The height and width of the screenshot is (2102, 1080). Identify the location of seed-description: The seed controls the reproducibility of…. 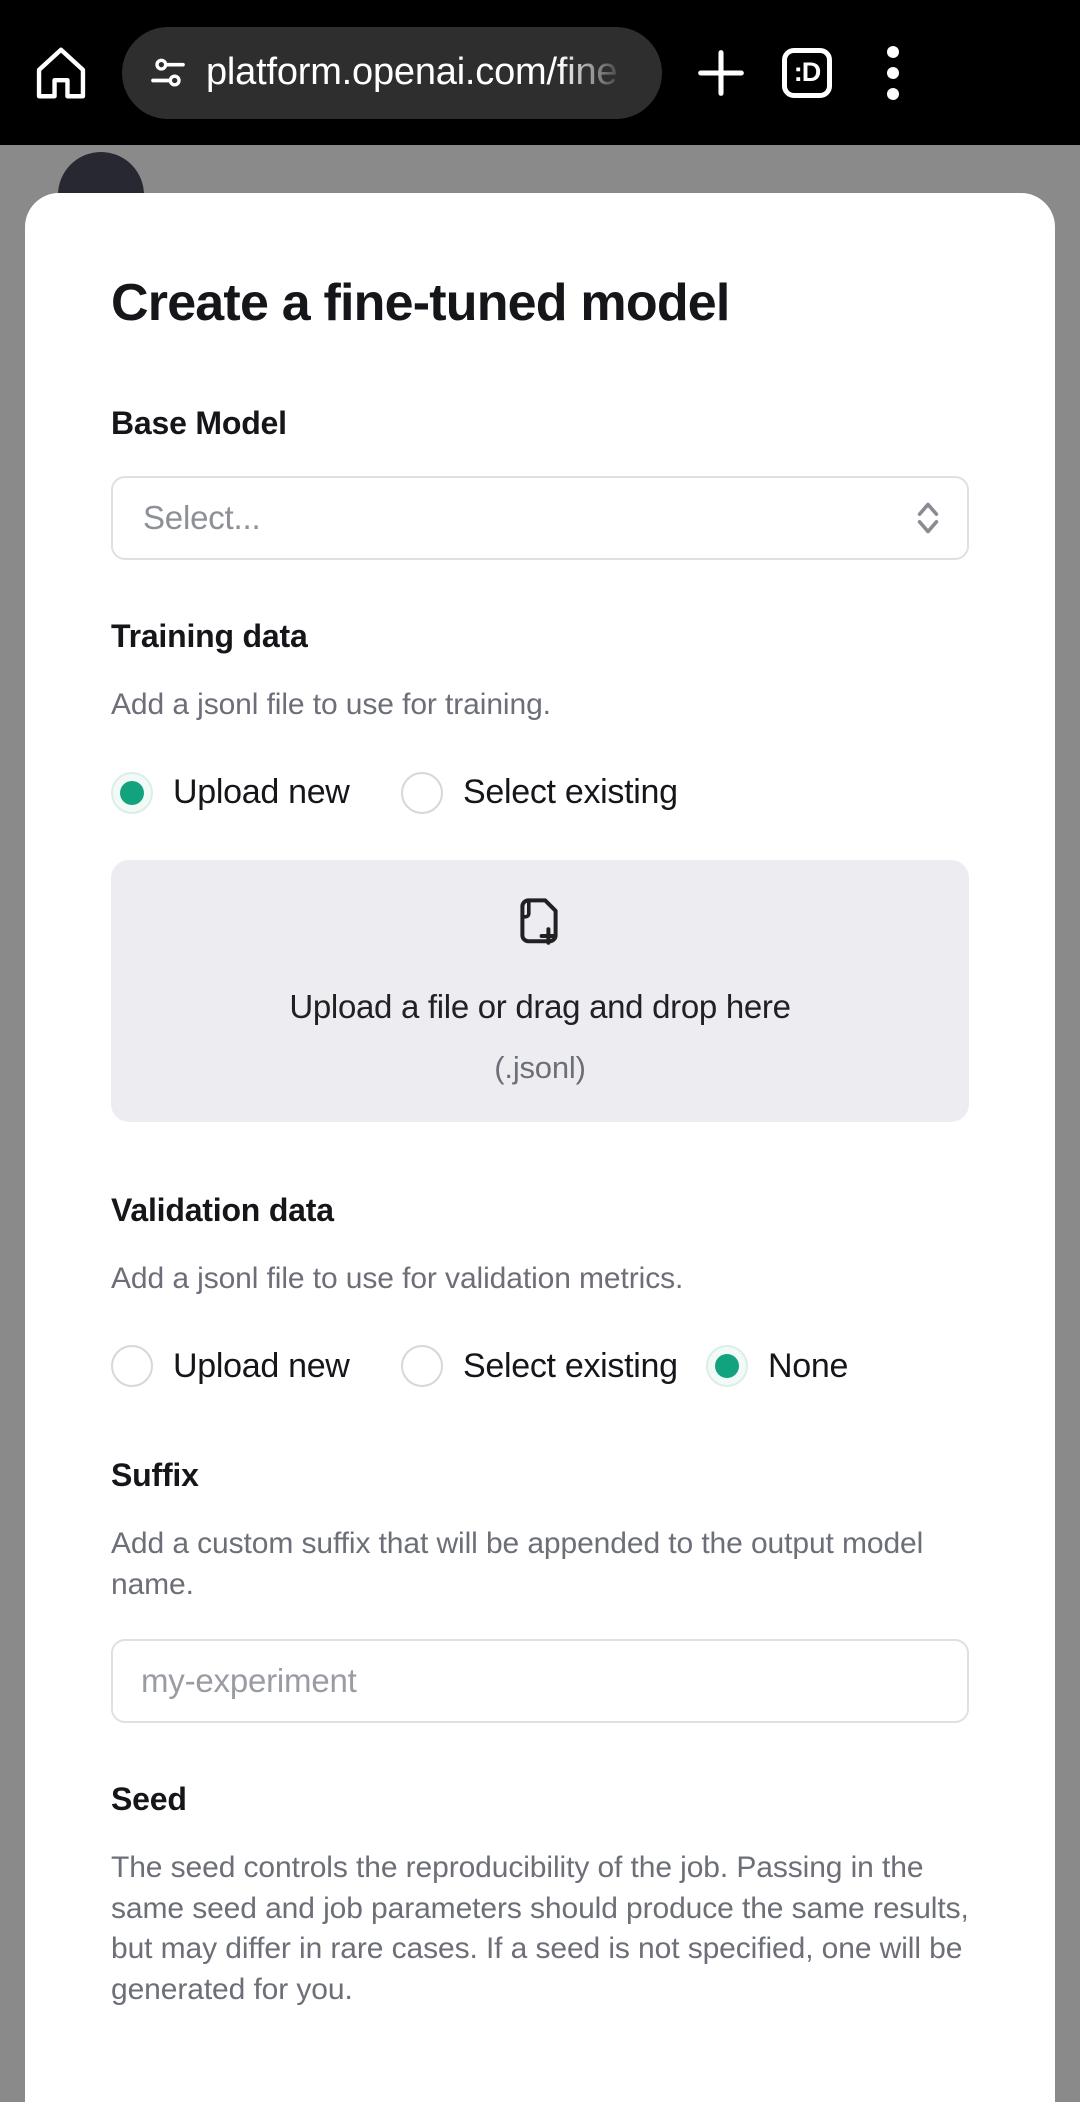
(540, 1928).